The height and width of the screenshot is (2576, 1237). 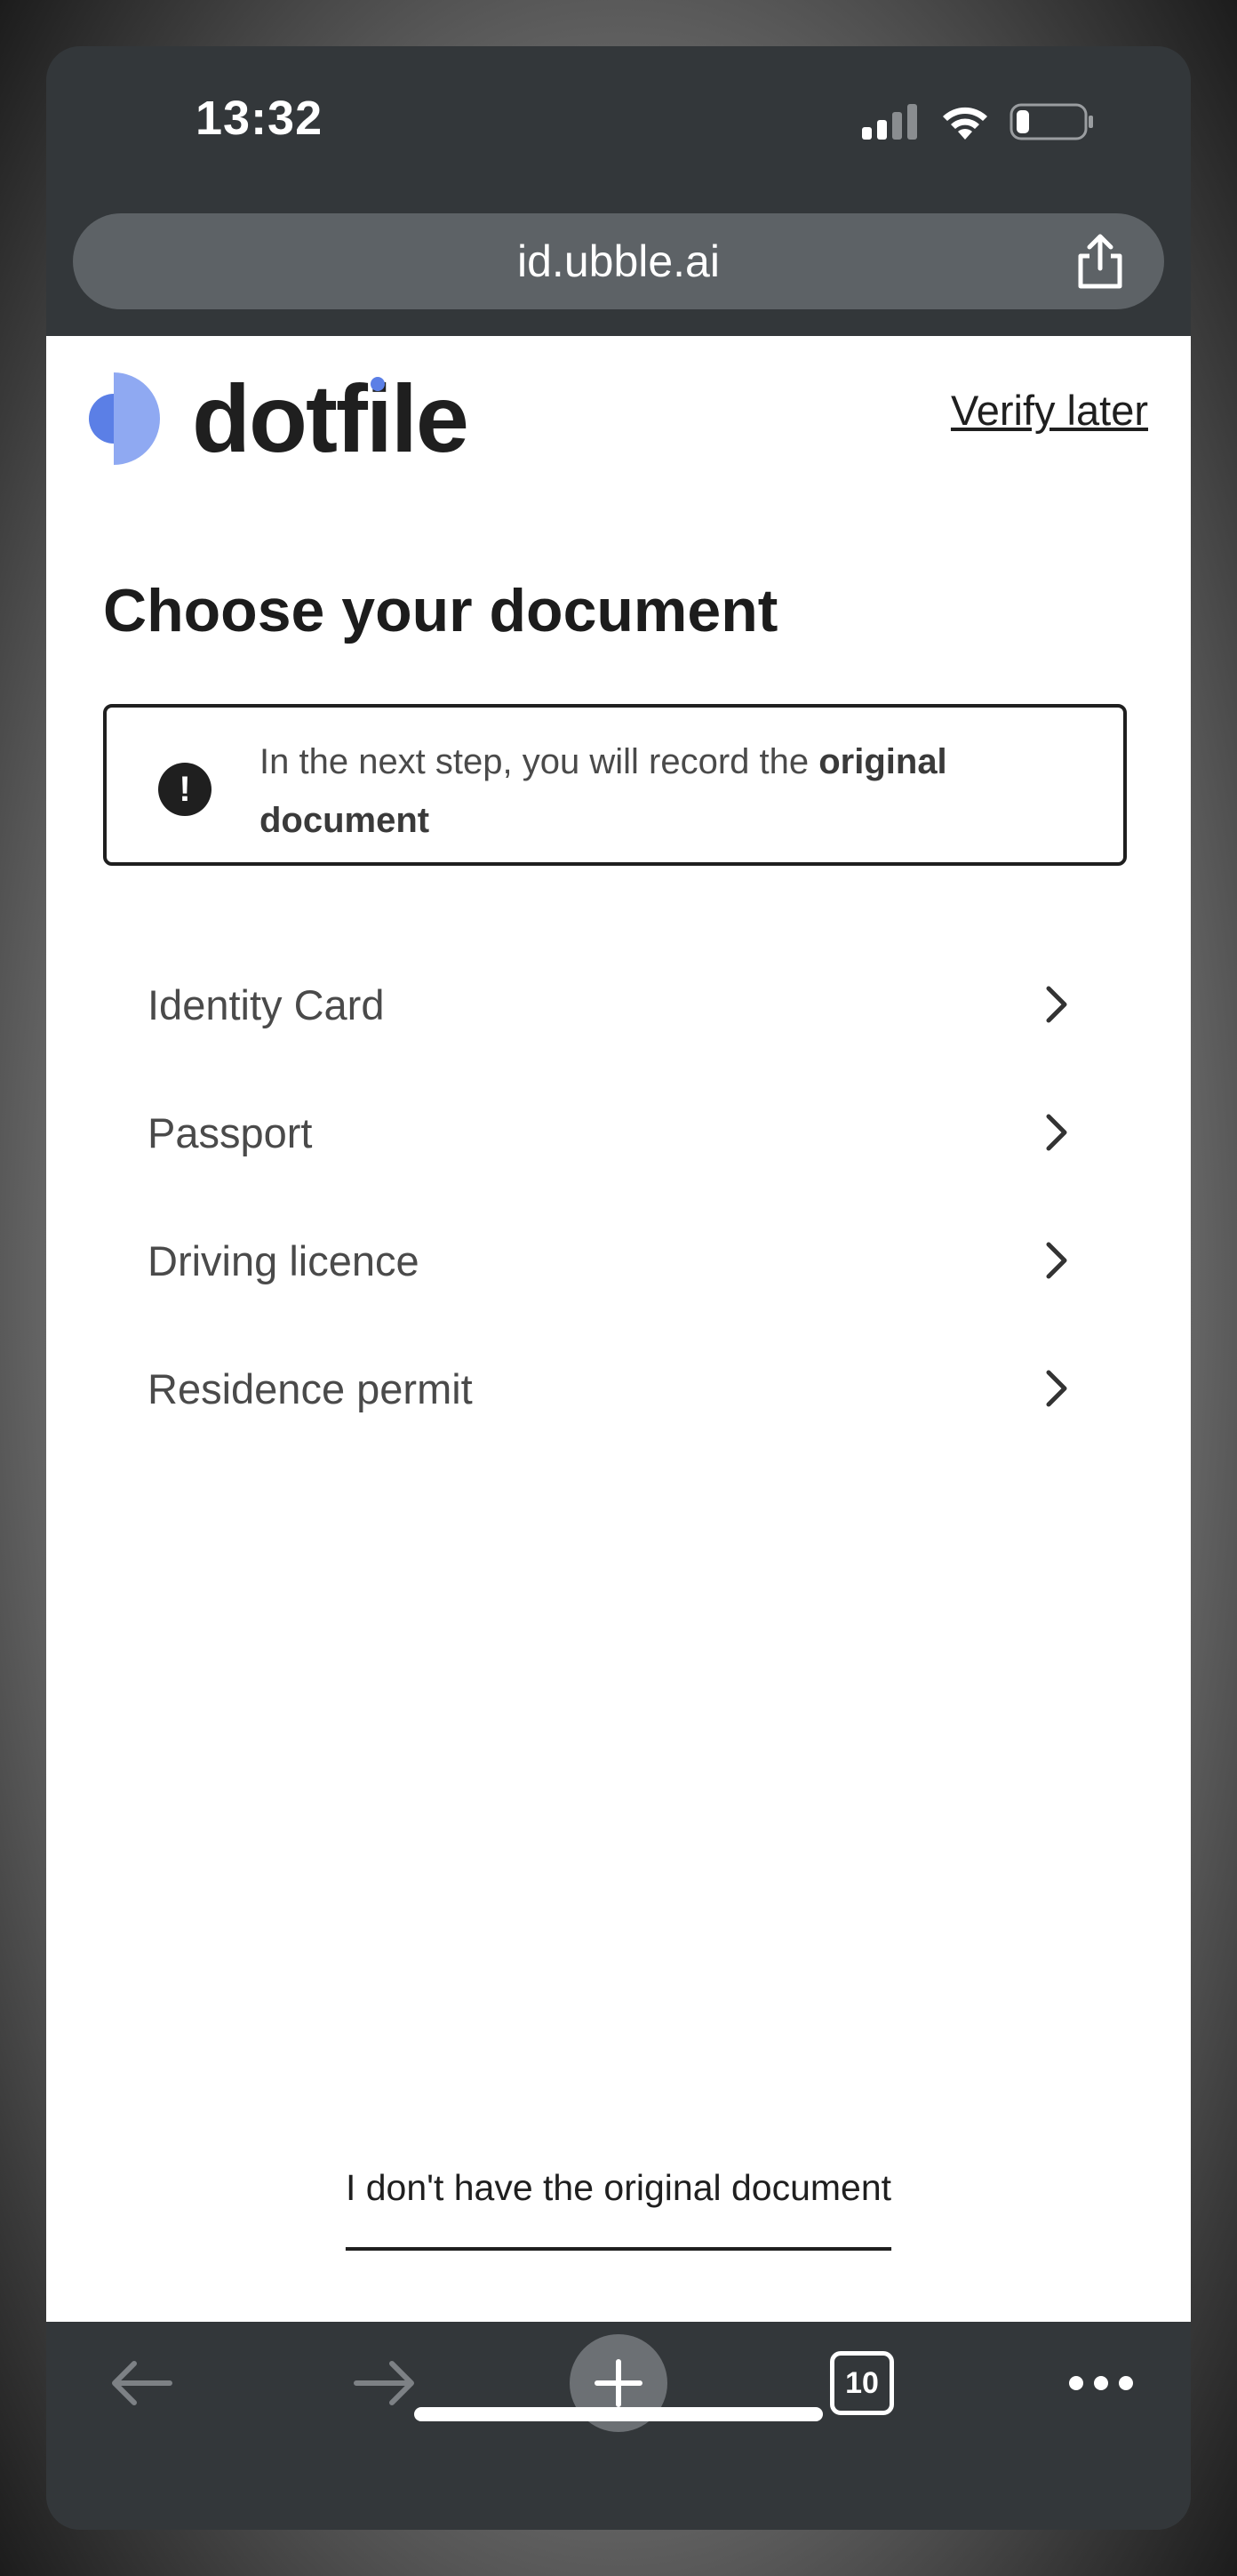 What do you see at coordinates (889, 122) in the screenshot?
I see `signal-icon` at bounding box center [889, 122].